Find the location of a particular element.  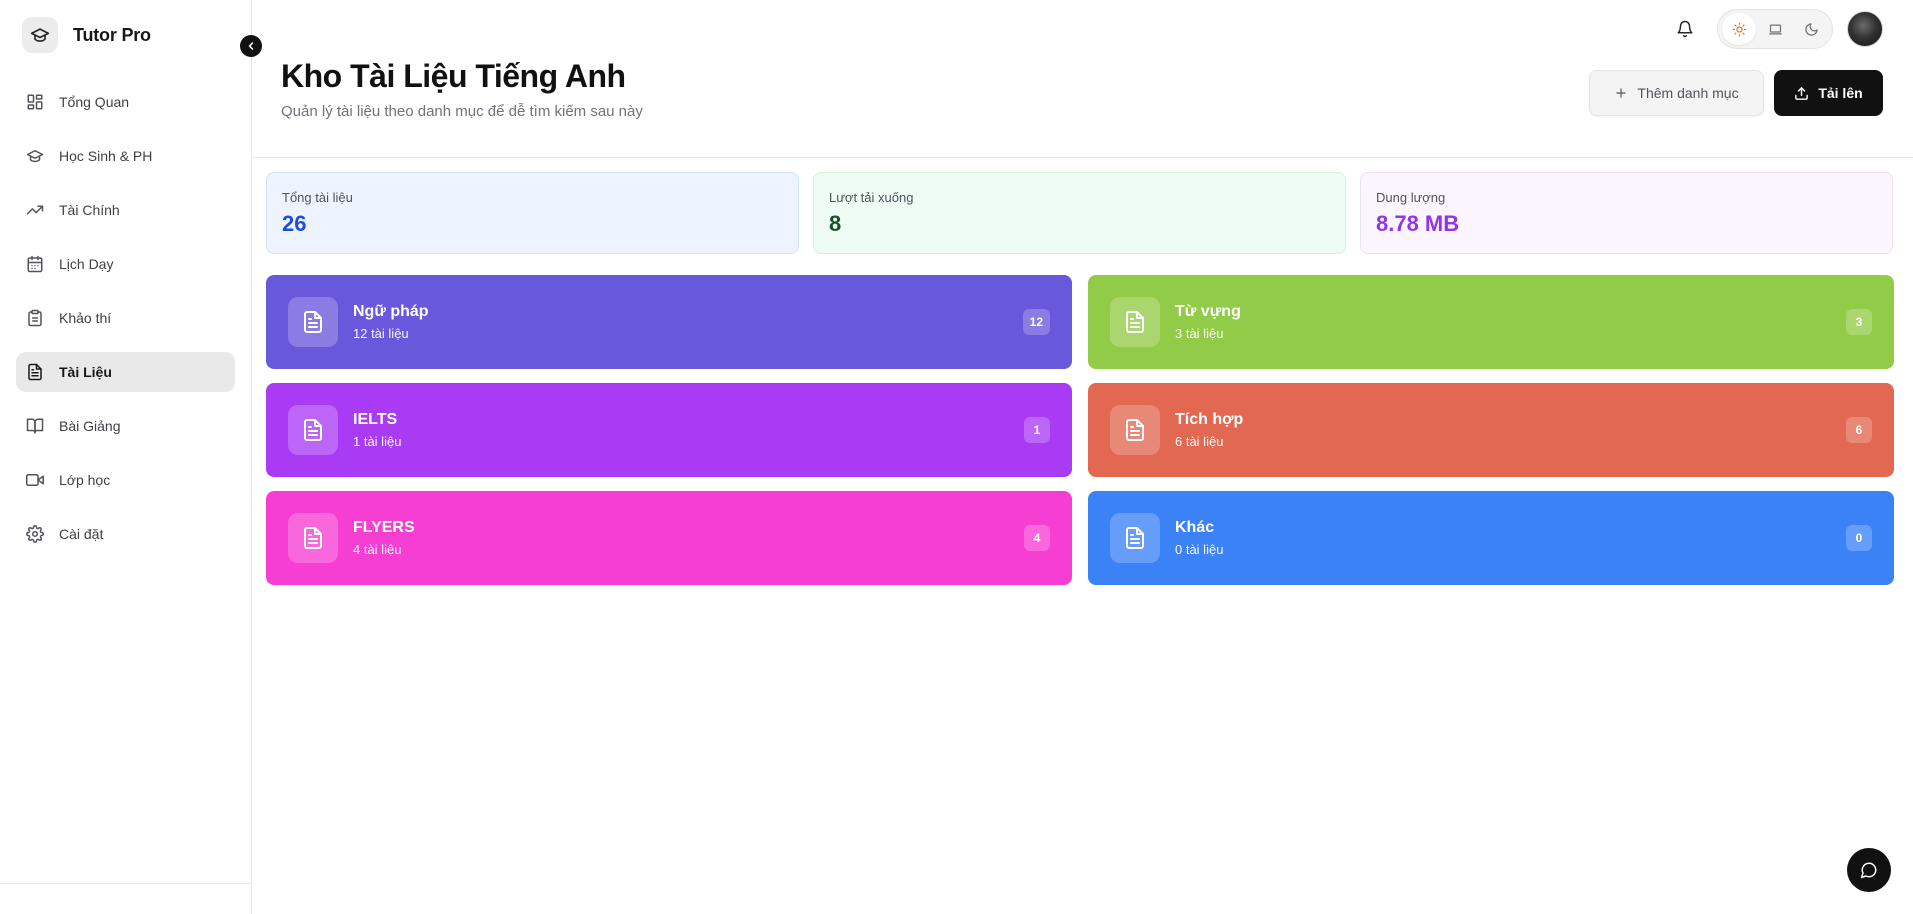

dashboard-icon is located at coordinates (35, 102).